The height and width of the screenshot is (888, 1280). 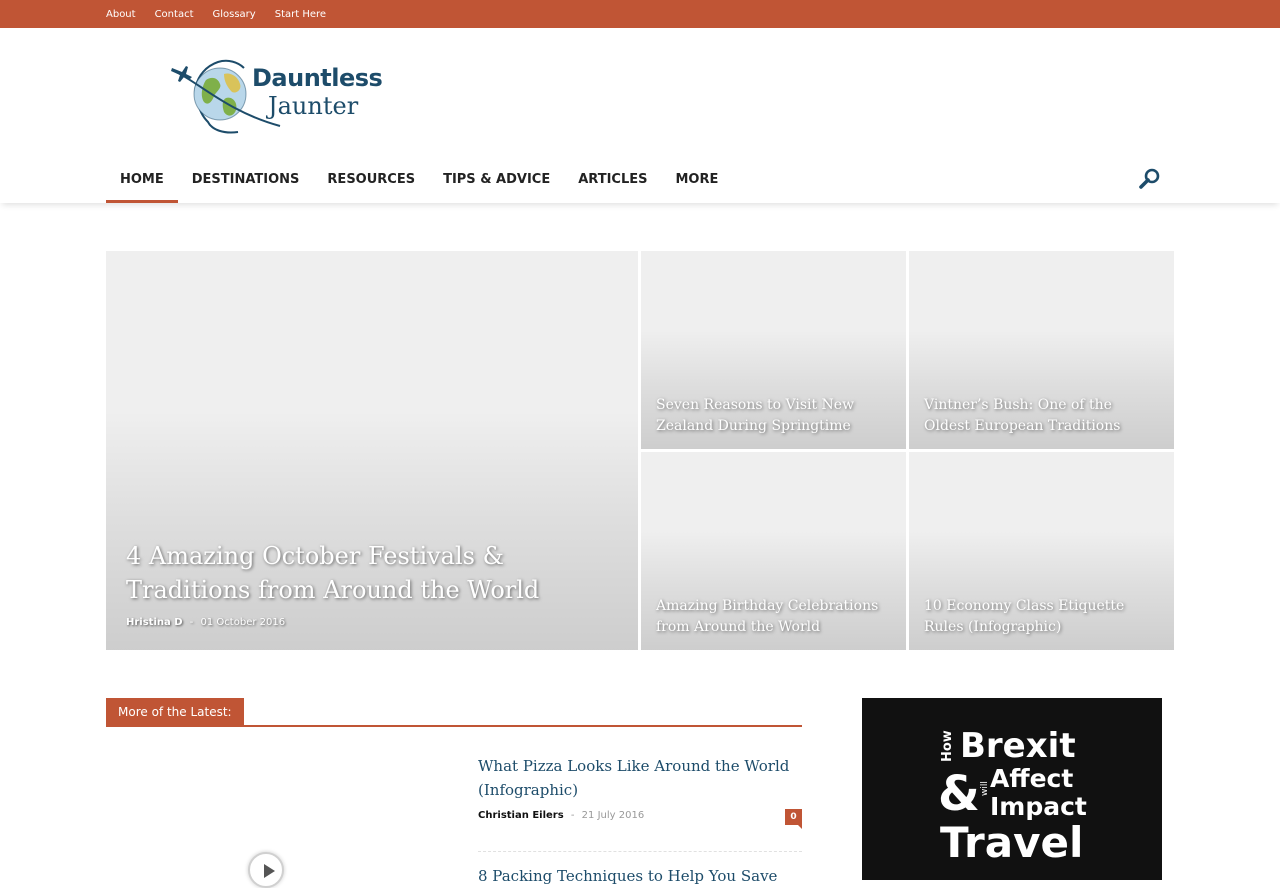 I want to click on ad-text-impact: Impact, so click(x=1038, y=806).